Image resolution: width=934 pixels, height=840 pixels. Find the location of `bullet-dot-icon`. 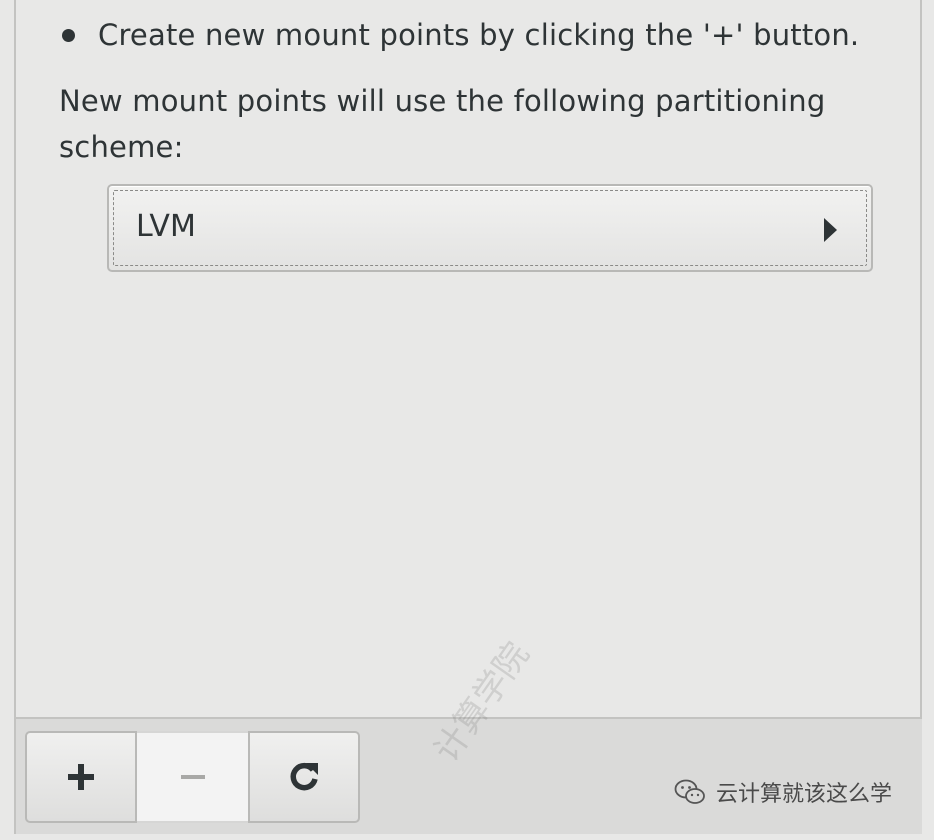

bullet-dot-icon is located at coordinates (68, 35).